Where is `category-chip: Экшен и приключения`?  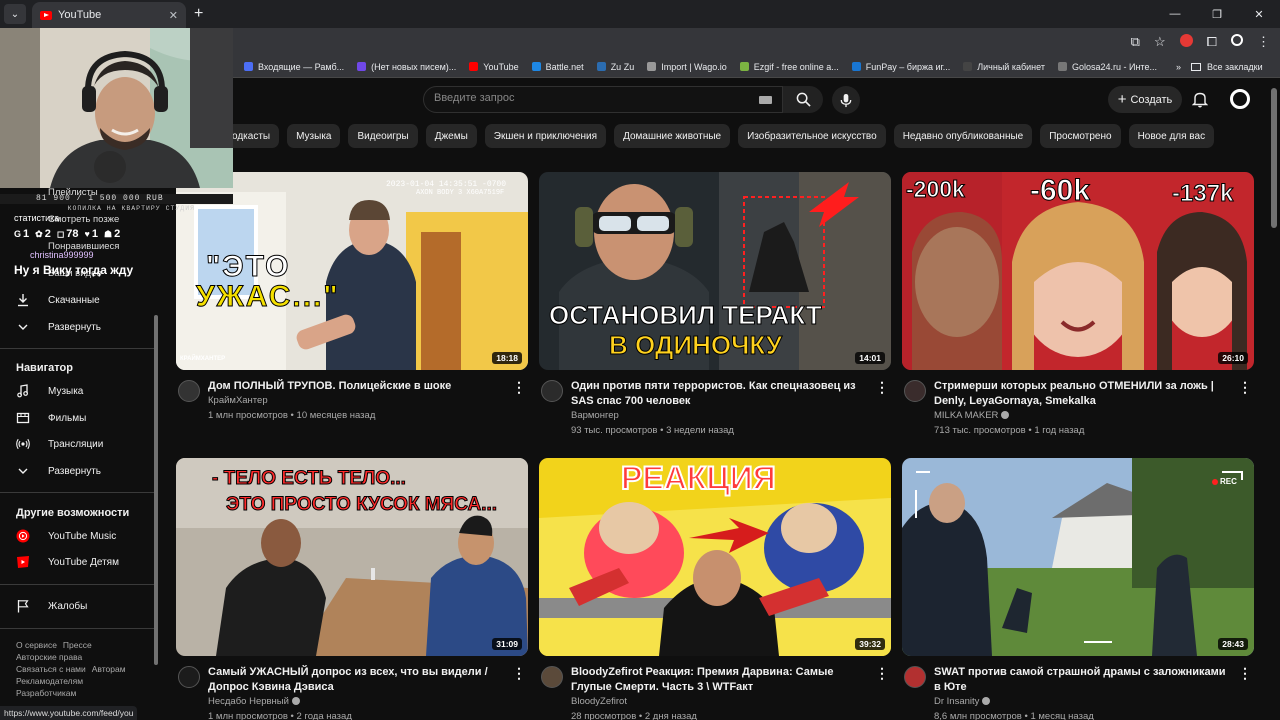
category-chip: Экшен и приключения is located at coordinates (545, 136).